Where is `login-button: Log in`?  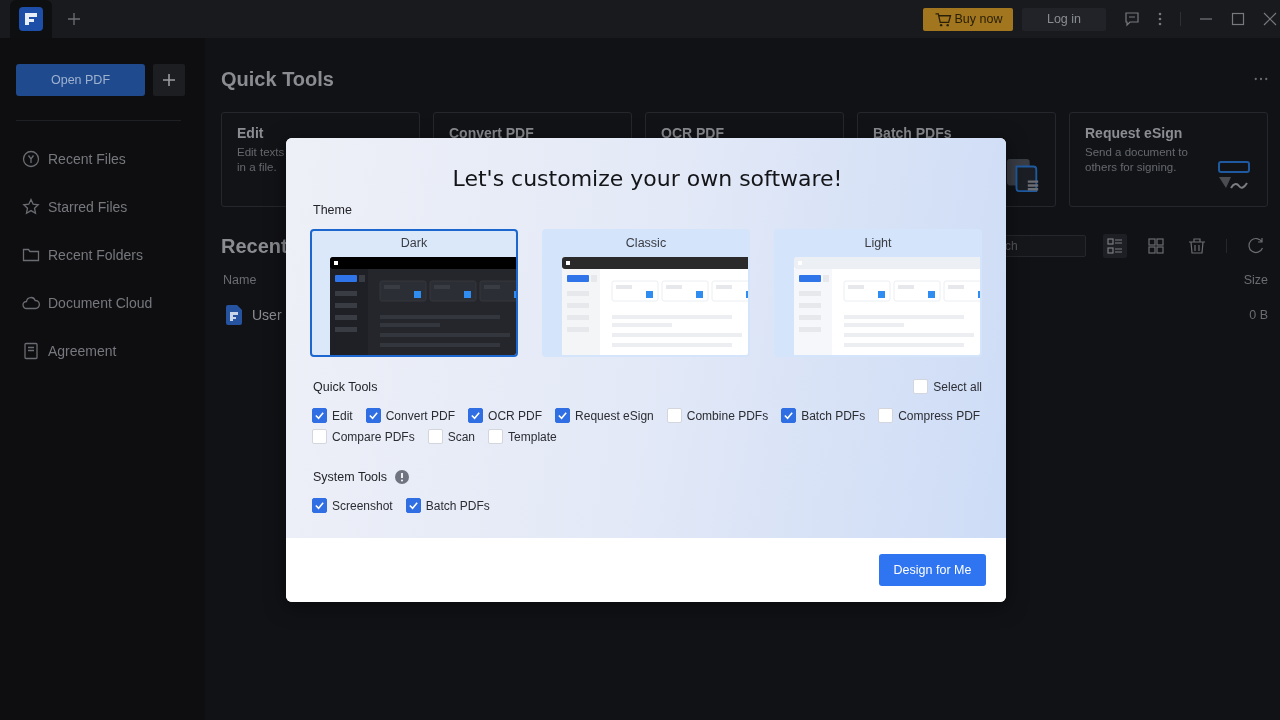 login-button: Log in is located at coordinates (1064, 19).